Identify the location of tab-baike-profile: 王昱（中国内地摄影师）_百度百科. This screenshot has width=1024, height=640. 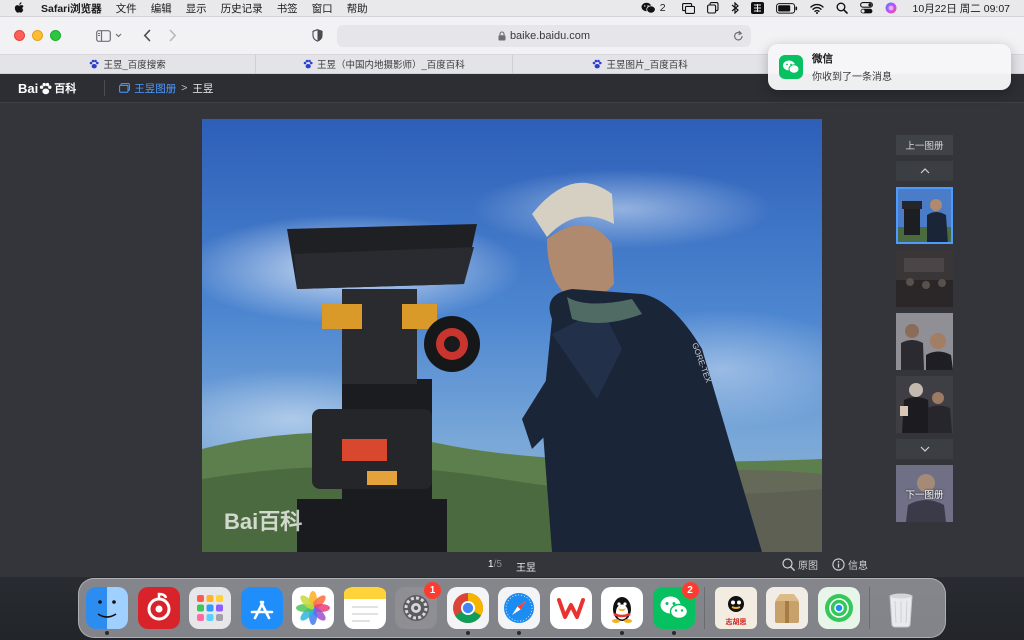
(384, 64).